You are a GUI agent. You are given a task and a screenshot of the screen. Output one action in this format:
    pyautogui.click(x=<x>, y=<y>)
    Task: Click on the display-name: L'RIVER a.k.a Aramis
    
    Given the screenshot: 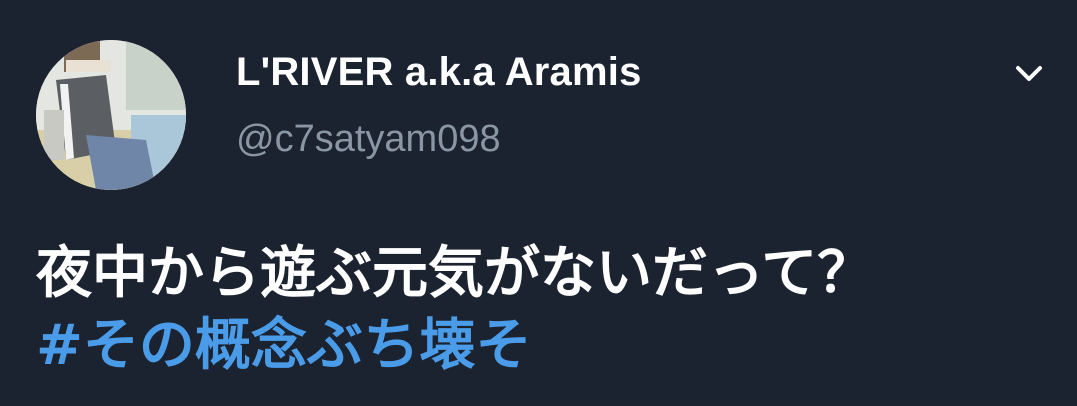 What is the action you would take?
    pyautogui.click(x=439, y=72)
    